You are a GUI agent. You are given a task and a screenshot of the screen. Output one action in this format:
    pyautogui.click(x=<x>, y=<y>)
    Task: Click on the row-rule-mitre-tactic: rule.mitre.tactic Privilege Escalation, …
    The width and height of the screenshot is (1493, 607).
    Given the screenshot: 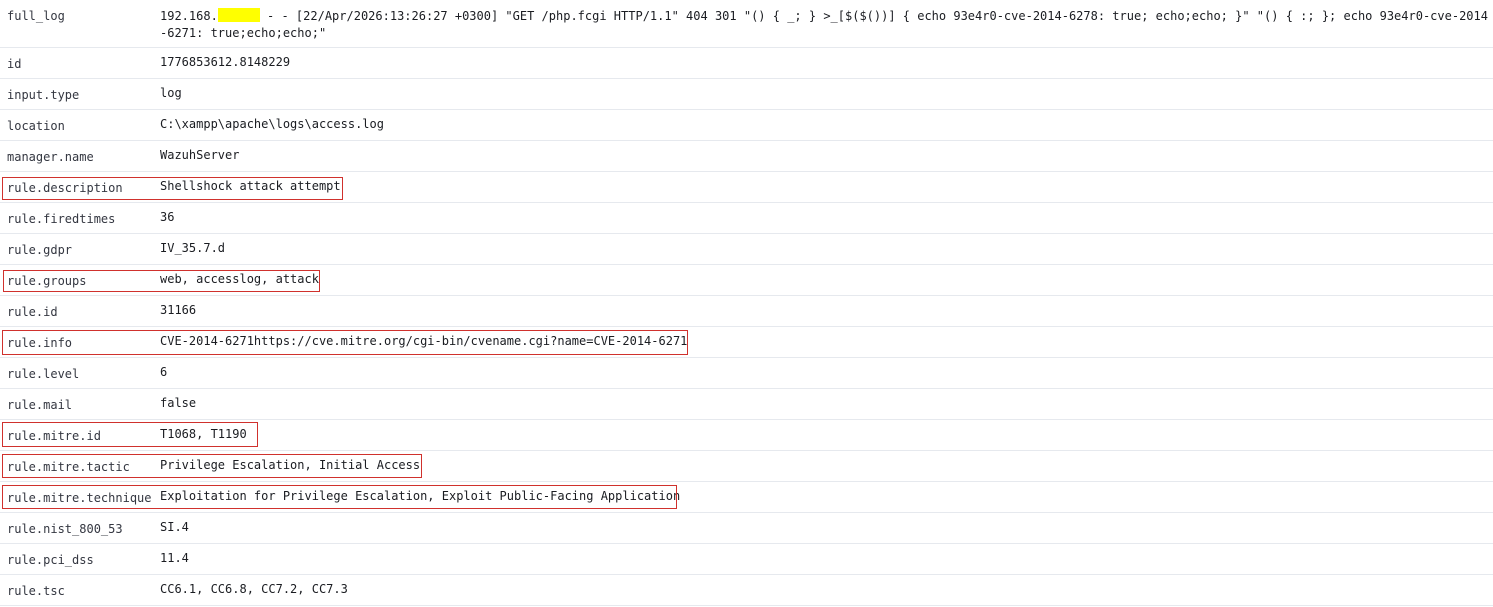 What is the action you would take?
    pyautogui.click(x=746, y=466)
    